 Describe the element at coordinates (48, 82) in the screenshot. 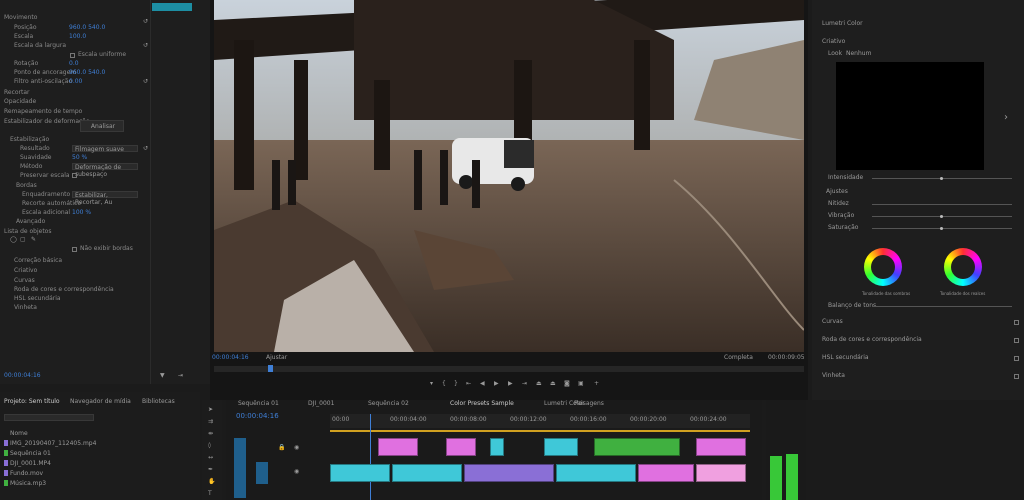

I see `fx-row: Filtro anti-oscilação 0.00` at that location.